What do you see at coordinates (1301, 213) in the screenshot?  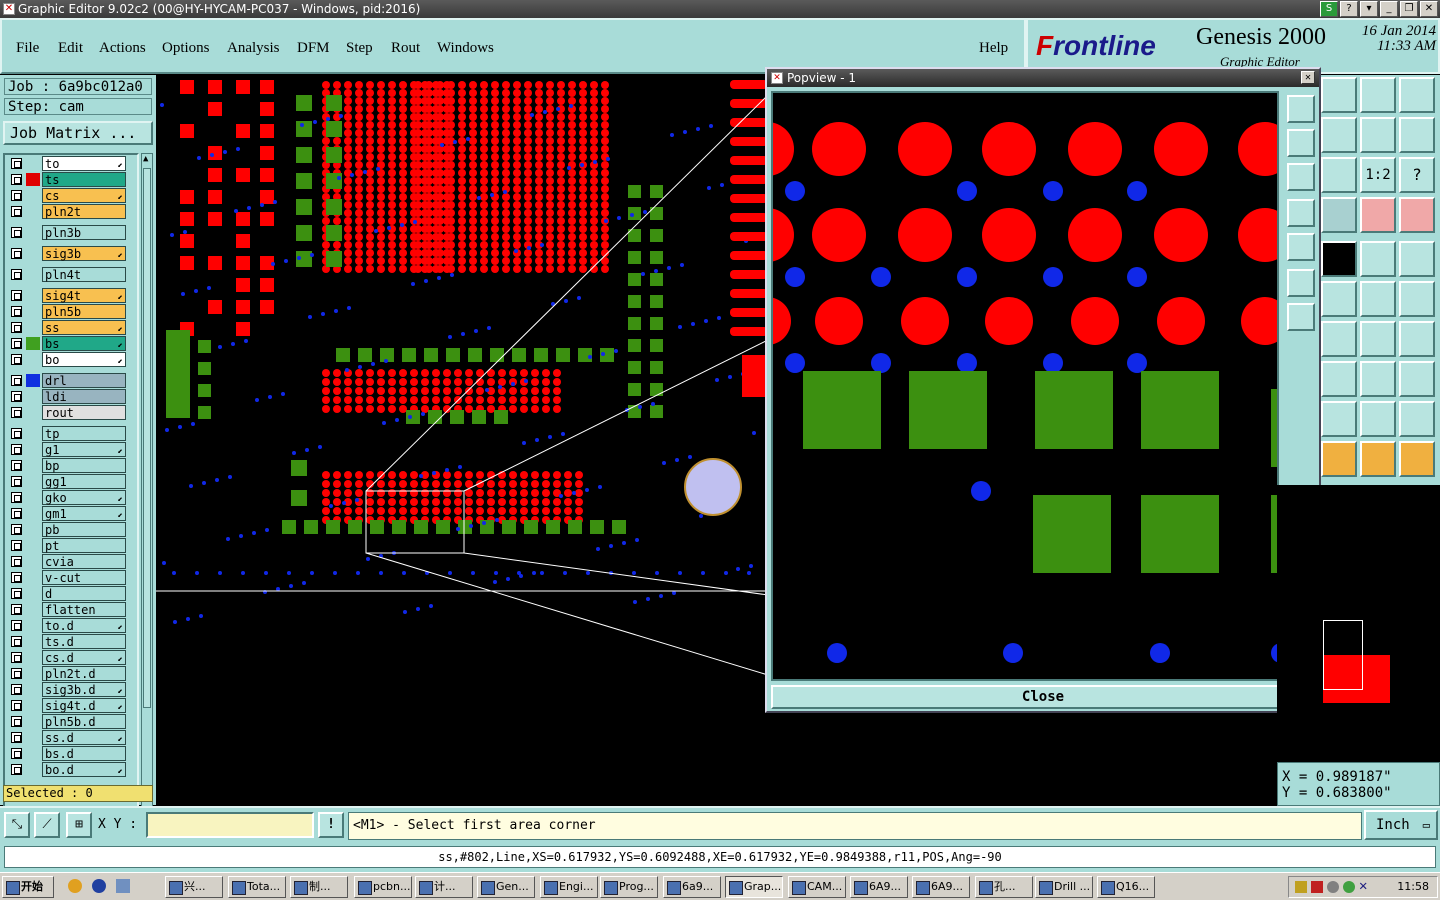 I see `pan-left-icon` at bounding box center [1301, 213].